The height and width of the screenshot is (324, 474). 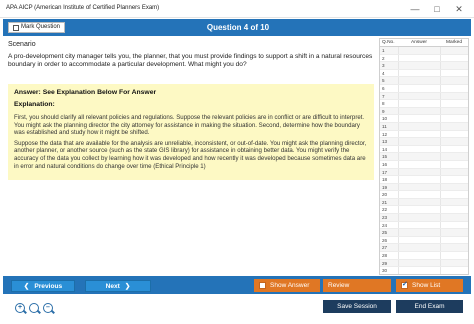 I want to click on question-list-row: 5, so click(x=424, y=81).